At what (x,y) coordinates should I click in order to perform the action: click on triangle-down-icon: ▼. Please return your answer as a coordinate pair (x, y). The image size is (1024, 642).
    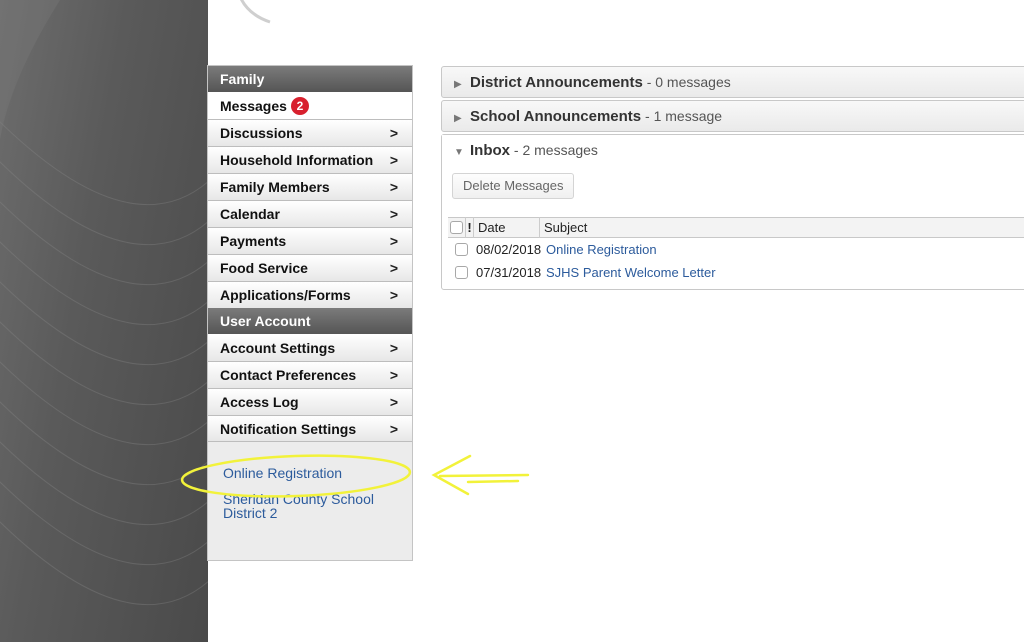
    Looking at the image, I should click on (459, 152).